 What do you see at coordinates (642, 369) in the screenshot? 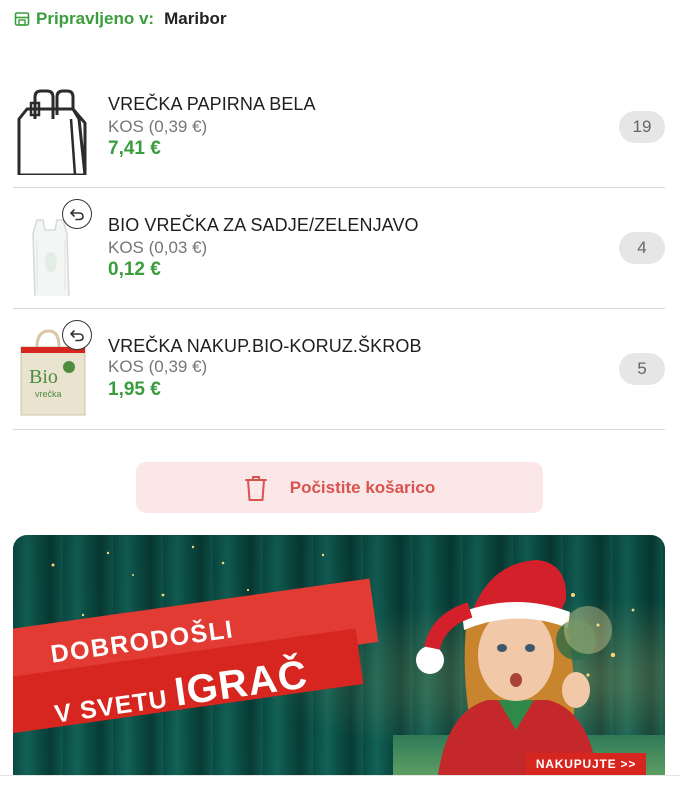
I see `quantity-badge: 5` at bounding box center [642, 369].